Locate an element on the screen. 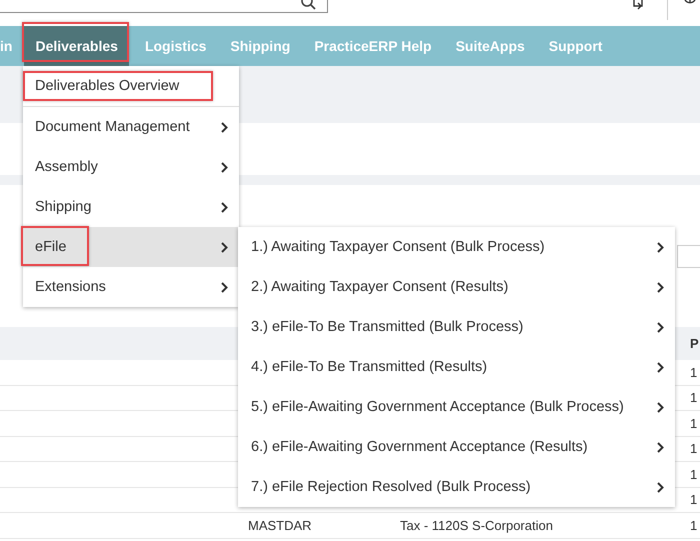 Image resolution: width=700 pixels, height=541 pixels. menu-item: 7.) eFile Rejection Resolved (Bulk Process) is located at coordinates (456, 487).